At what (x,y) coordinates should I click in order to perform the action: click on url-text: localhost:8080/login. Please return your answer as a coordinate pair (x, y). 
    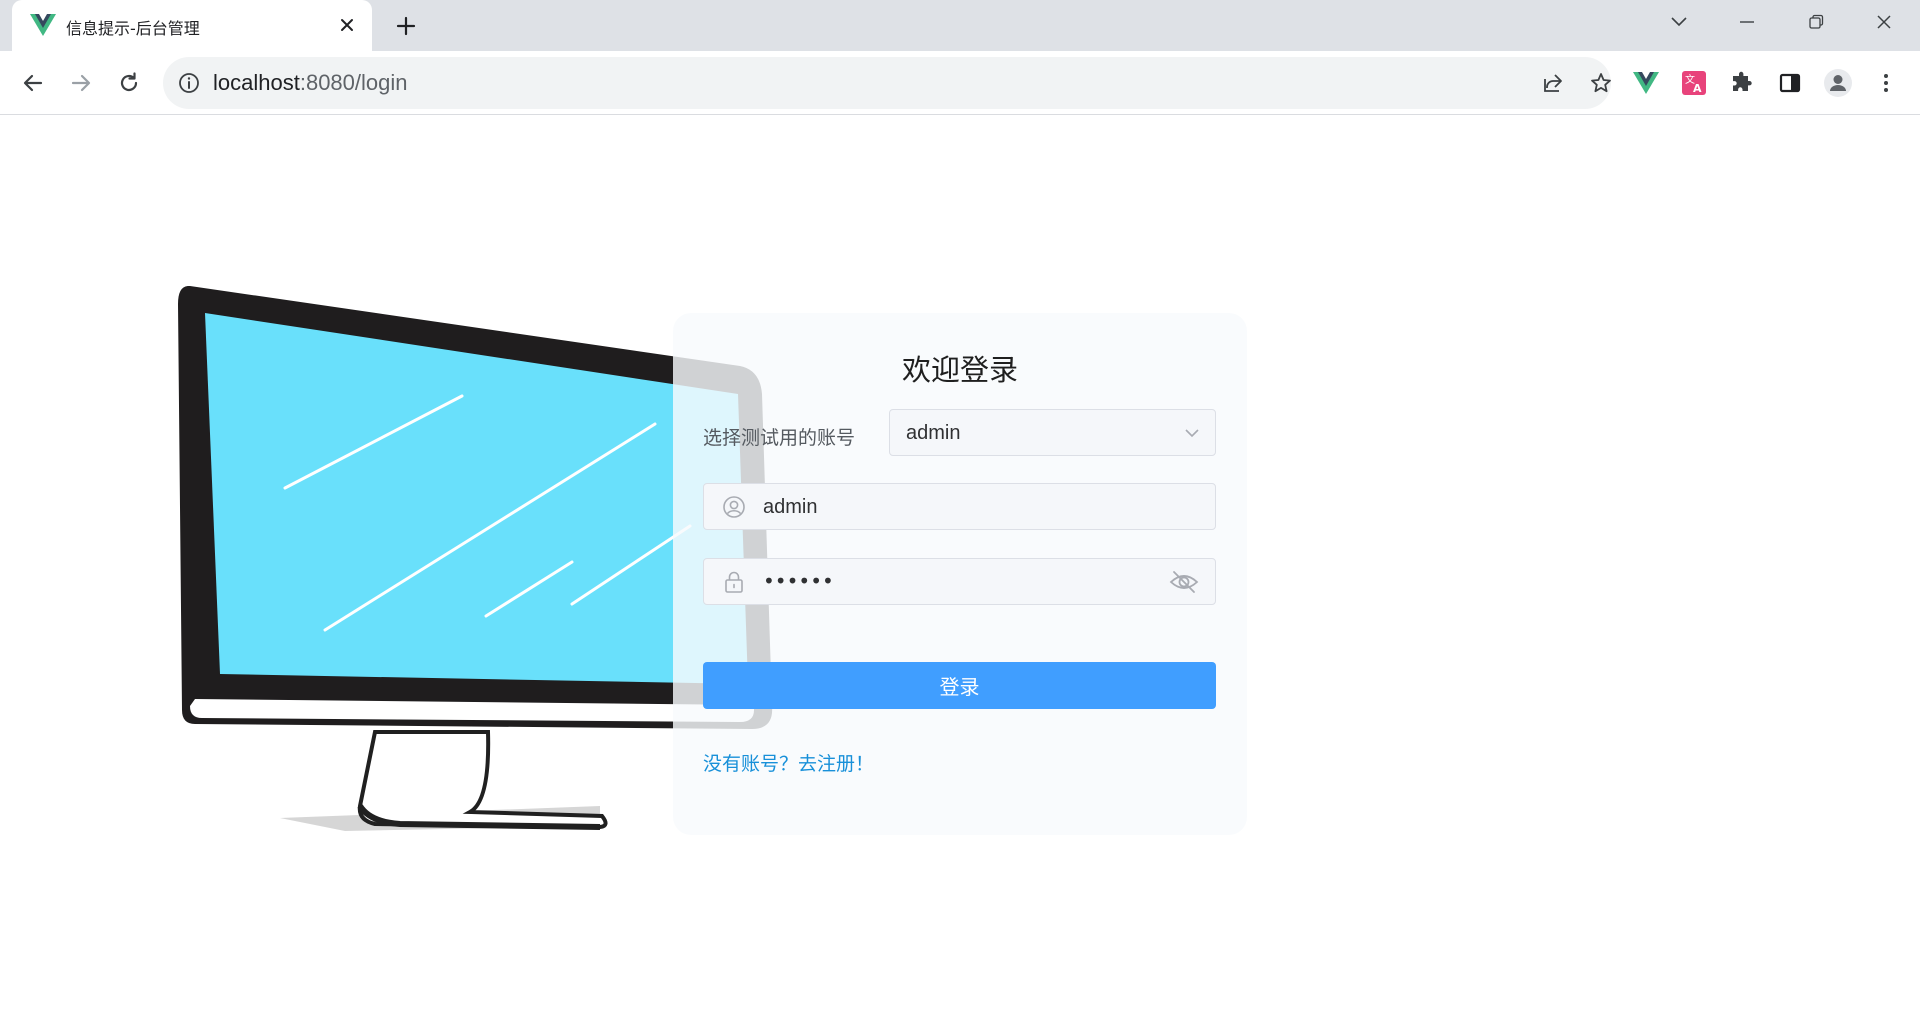
    Looking at the image, I should click on (310, 83).